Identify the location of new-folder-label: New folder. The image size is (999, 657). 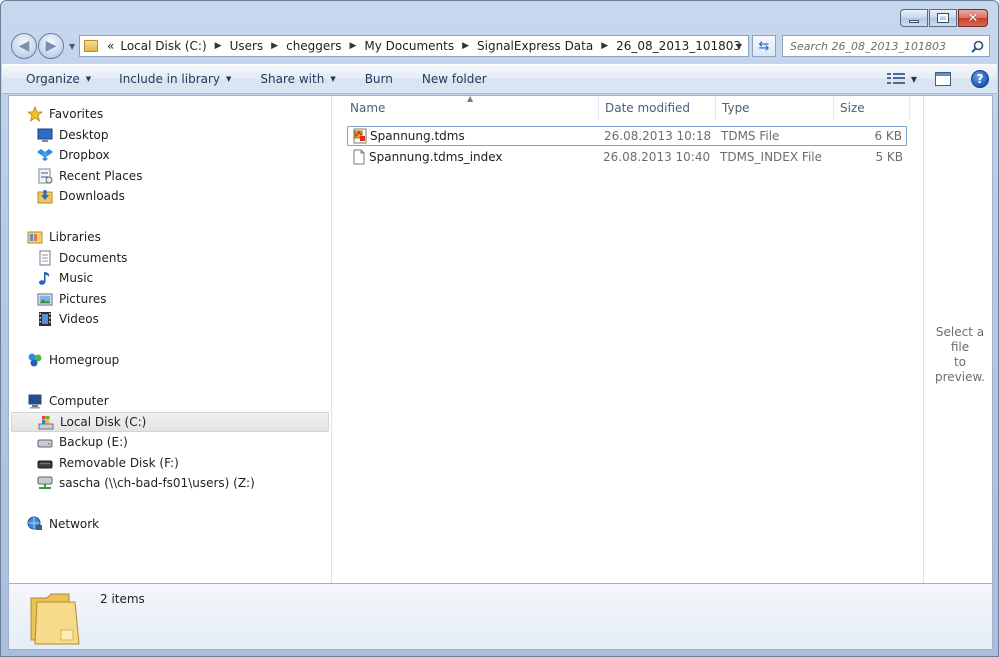
(454, 79).